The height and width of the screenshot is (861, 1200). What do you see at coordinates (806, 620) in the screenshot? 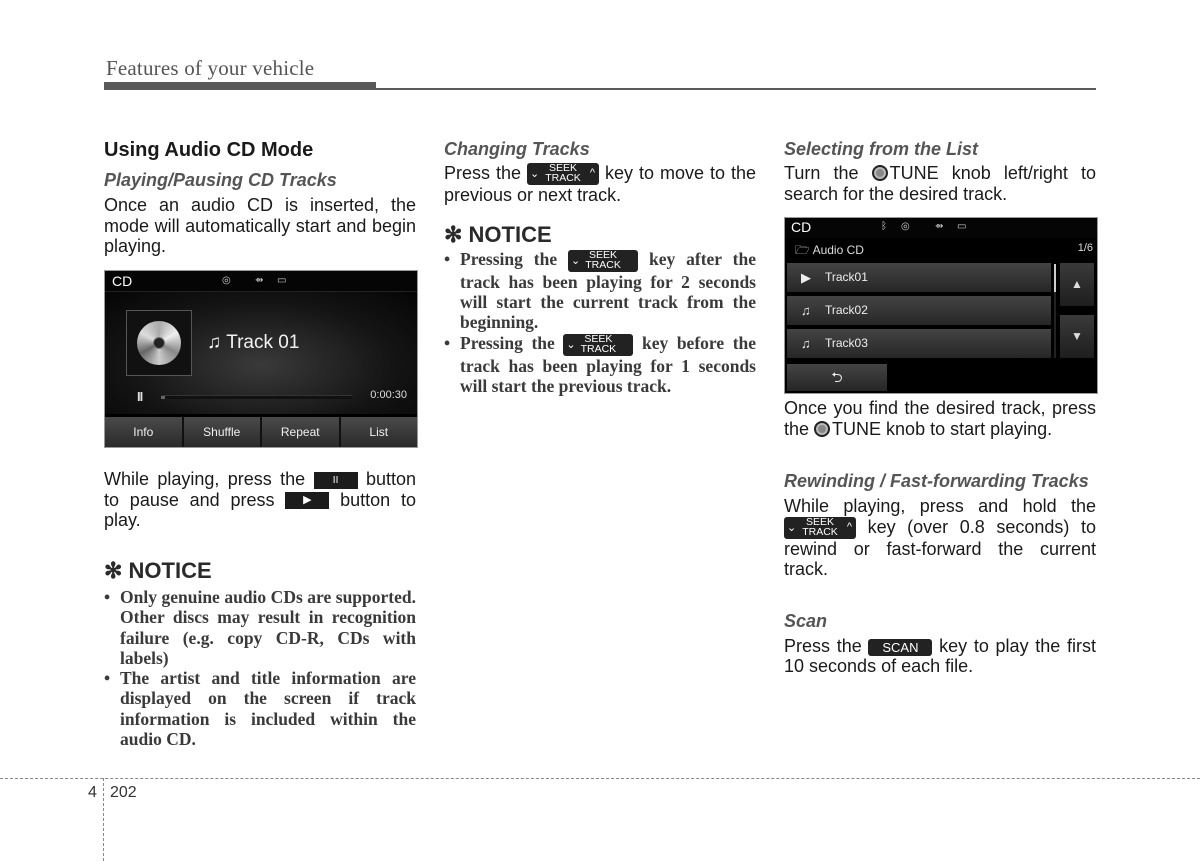
I see `subheading-scan: Scan` at bounding box center [806, 620].